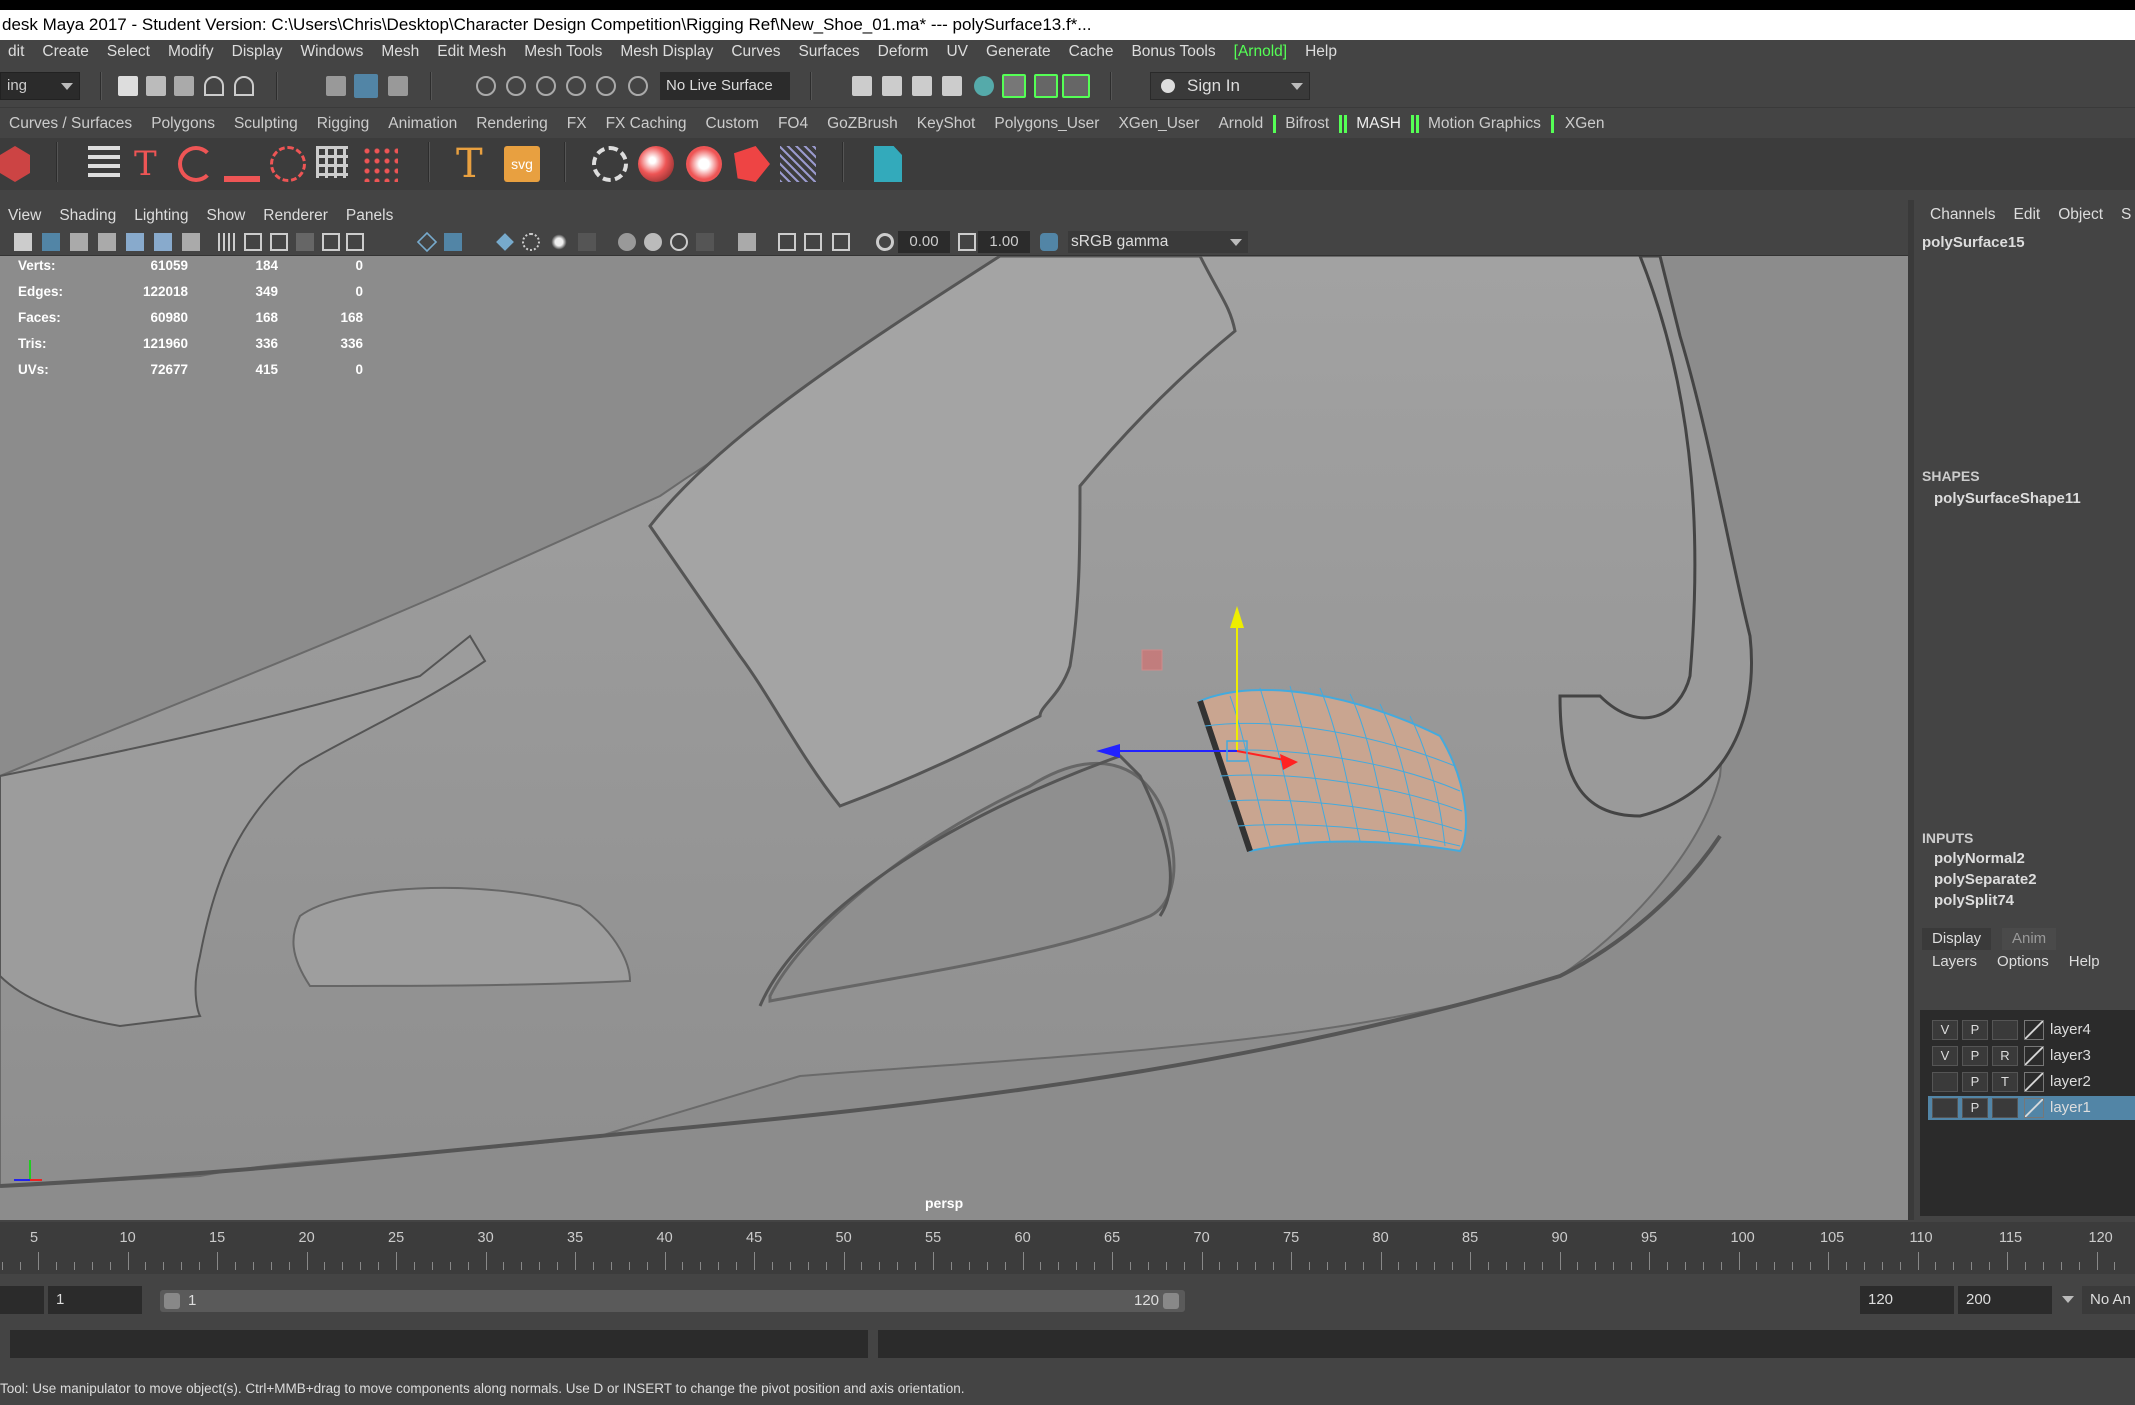 The image size is (2135, 1405). I want to click on shelf-tab-xgen-user: XGen_User, so click(1159, 124).